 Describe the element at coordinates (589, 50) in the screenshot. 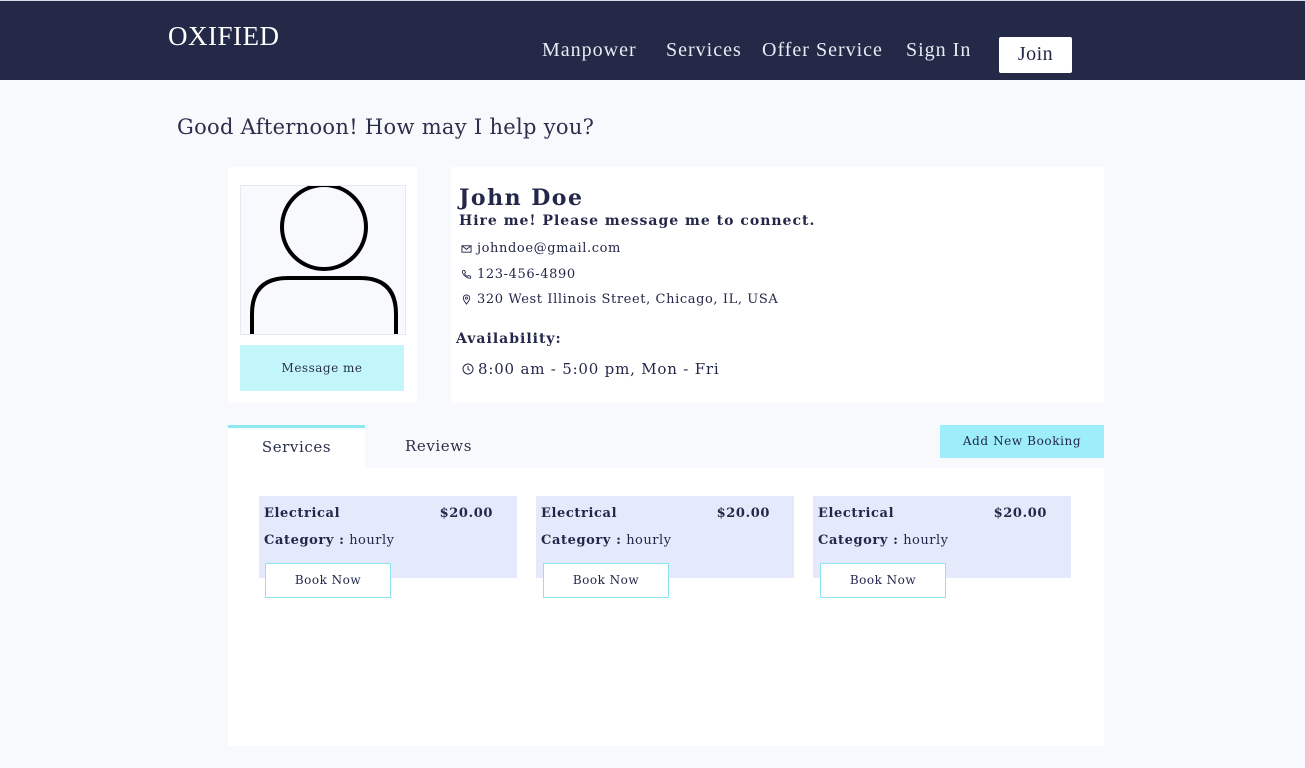

I see `nav-link-manpower: Manpower` at that location.